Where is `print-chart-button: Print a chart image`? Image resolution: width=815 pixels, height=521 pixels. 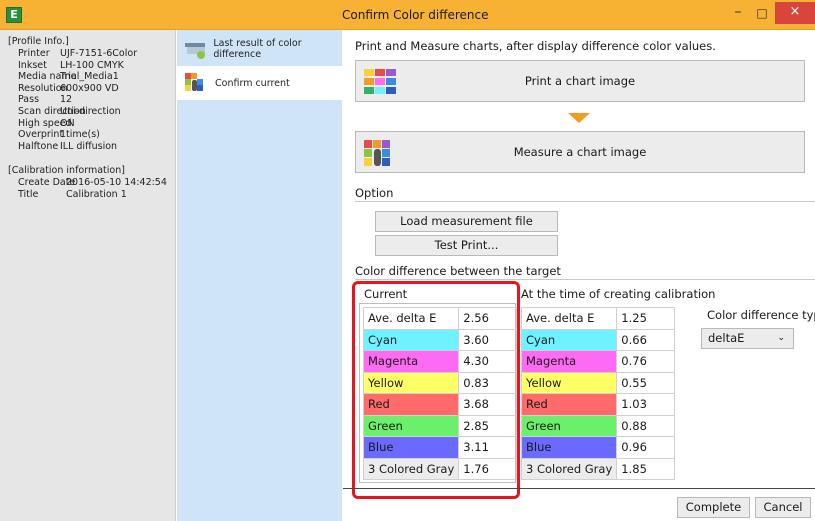 print-chart-button: Print a chart image is located at coordinates (580, 81).